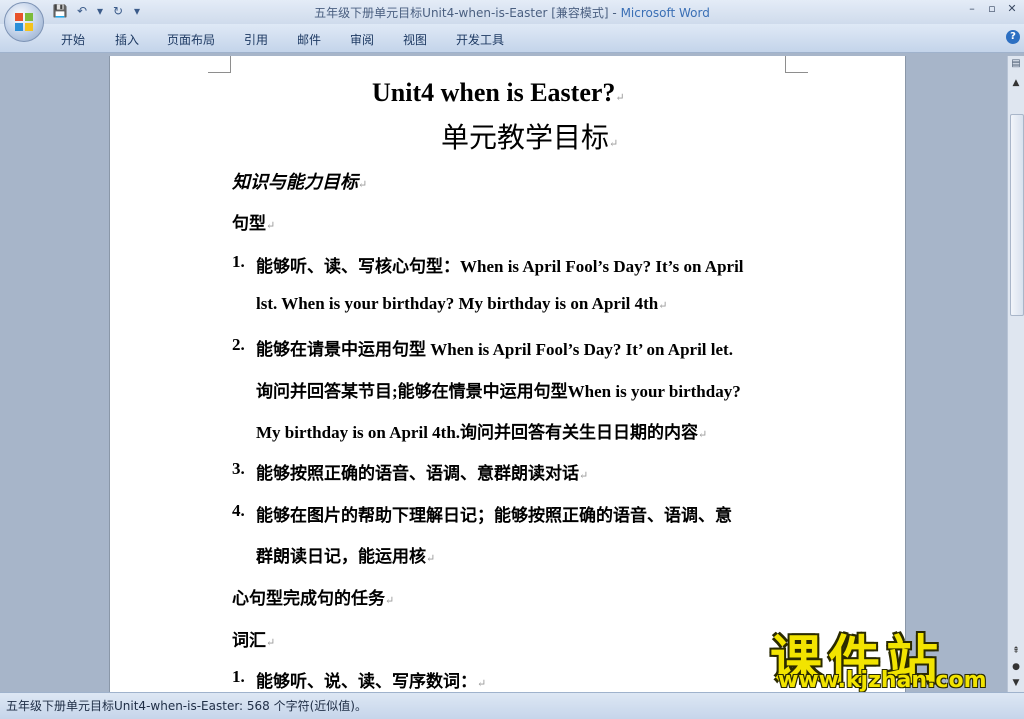 The height and width of the screenshot is (719, 1024). I want to click on tab-mailings: 邮件, so click(309, 39).